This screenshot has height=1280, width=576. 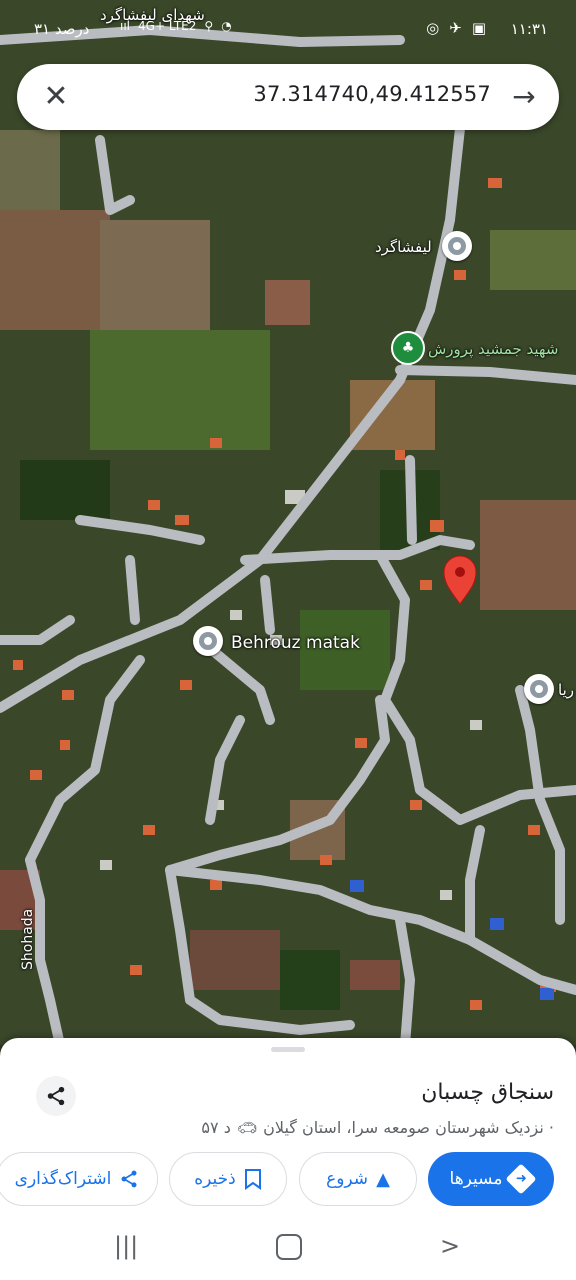 I want to click on place-title: سنجاق چسبان, so click(x=487, y=1092).